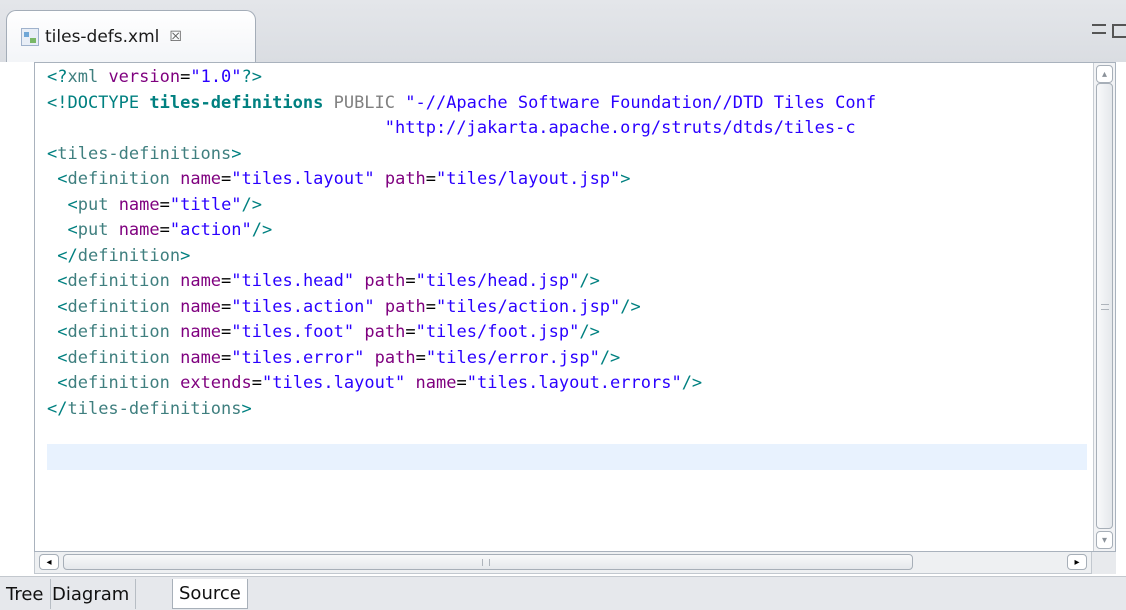 This screenshot has height=610, width=1126. Describe the element at coordinates (574, 383) in the screenshot. I see `code-token: "tiles.layout.errors"` at that location.